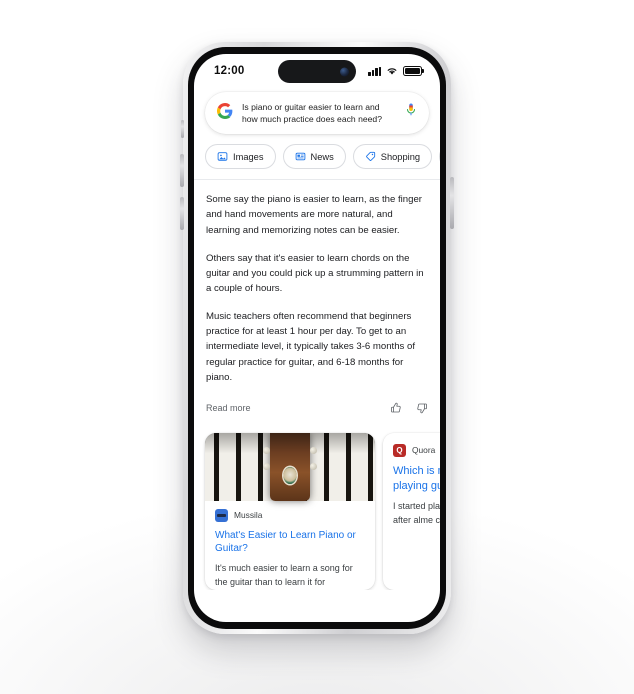 The width and height of the screenshot is (634, 694). I want to click on chip-shopping: Shopping, so click(392, 157).